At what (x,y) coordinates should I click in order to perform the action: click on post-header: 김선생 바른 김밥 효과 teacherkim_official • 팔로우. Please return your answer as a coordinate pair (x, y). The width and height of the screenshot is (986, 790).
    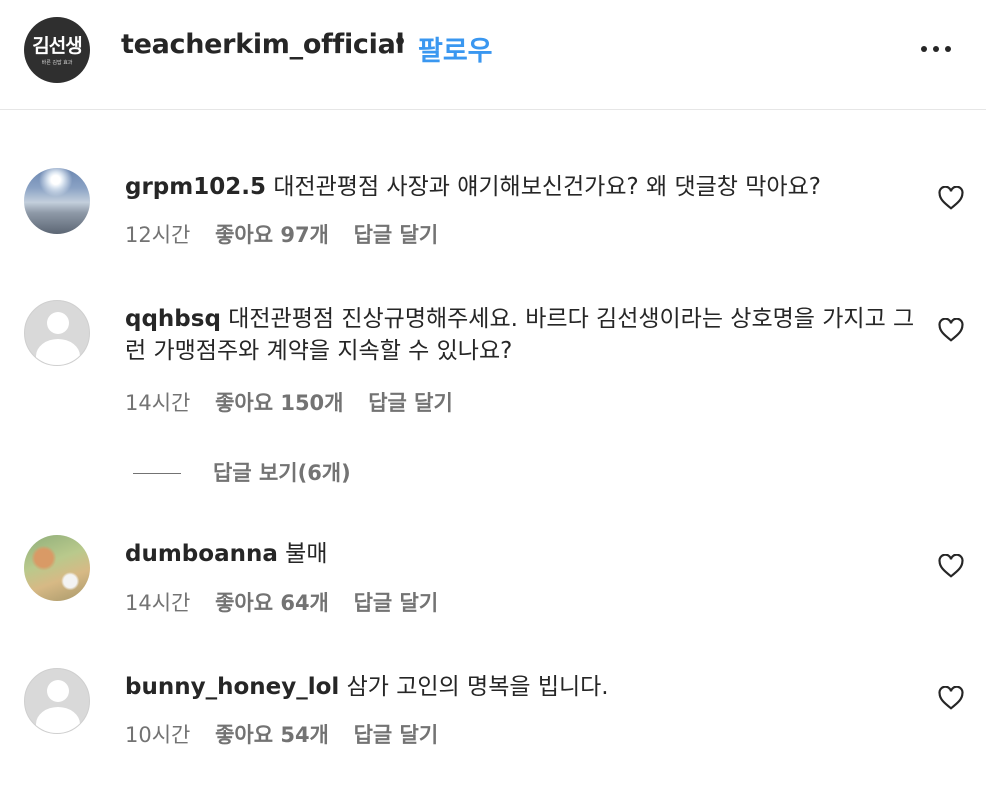
    Looking at the image, I should click on (493, 55).